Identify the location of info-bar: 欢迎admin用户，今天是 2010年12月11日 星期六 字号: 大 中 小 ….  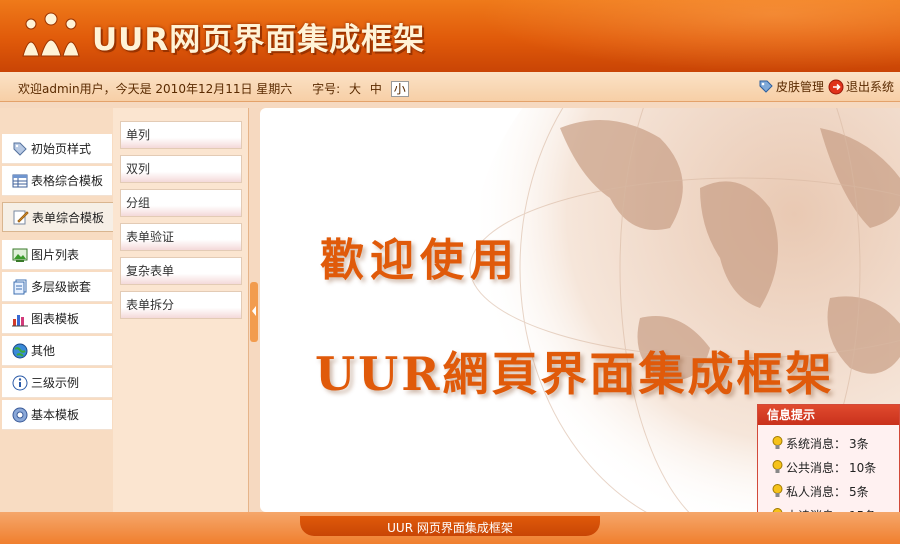
(450, 87).